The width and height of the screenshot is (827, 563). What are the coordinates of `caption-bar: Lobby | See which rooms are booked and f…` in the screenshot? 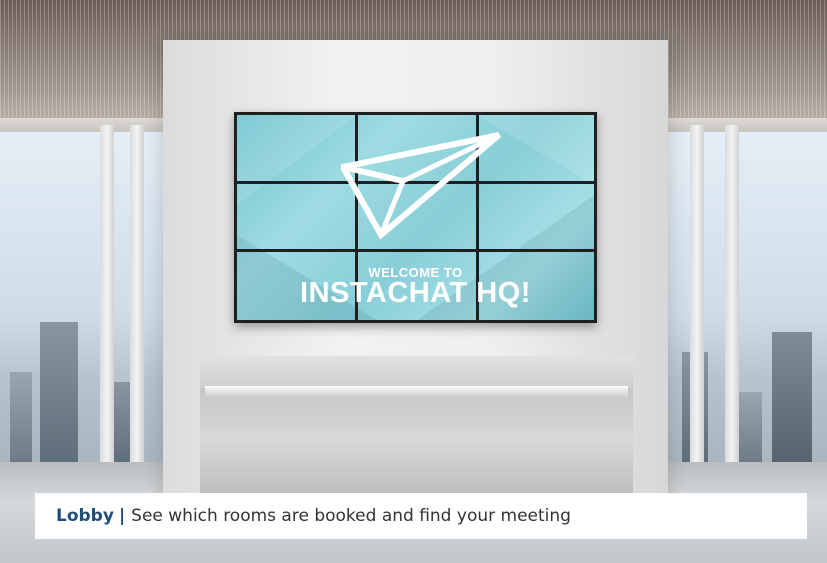 It's located at (421, 516).